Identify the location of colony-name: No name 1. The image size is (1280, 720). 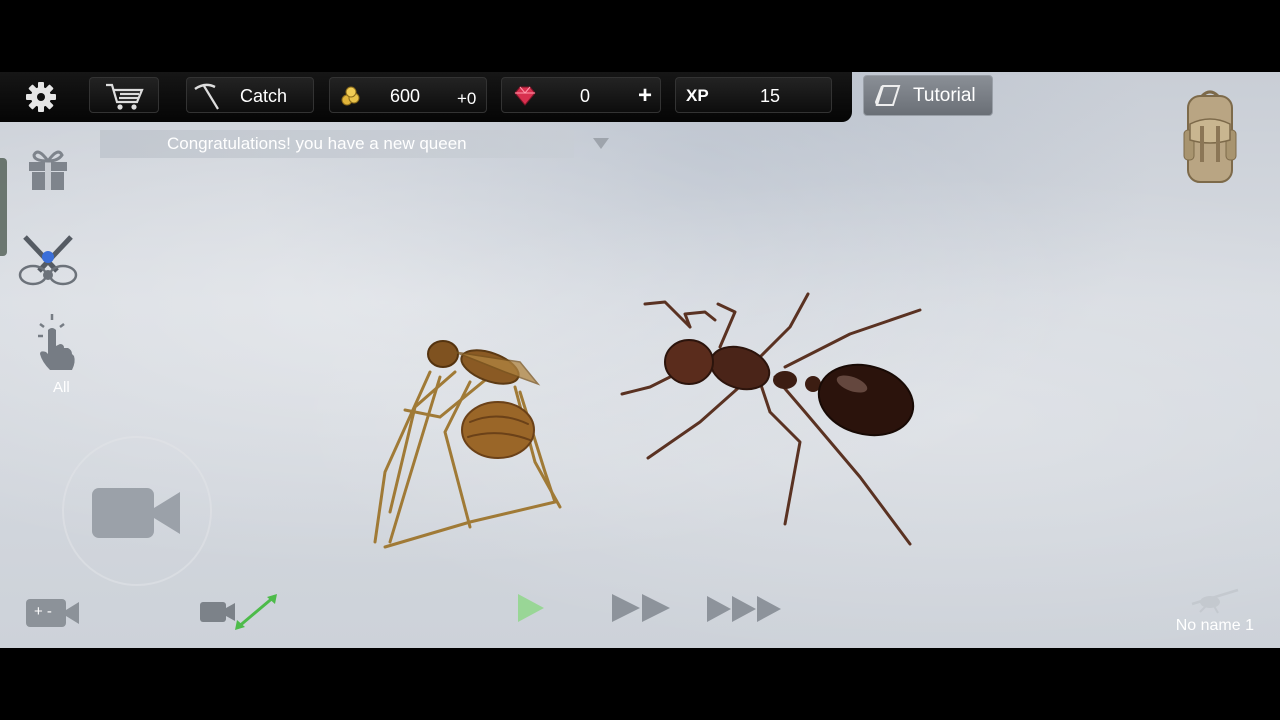
(1215, 626).